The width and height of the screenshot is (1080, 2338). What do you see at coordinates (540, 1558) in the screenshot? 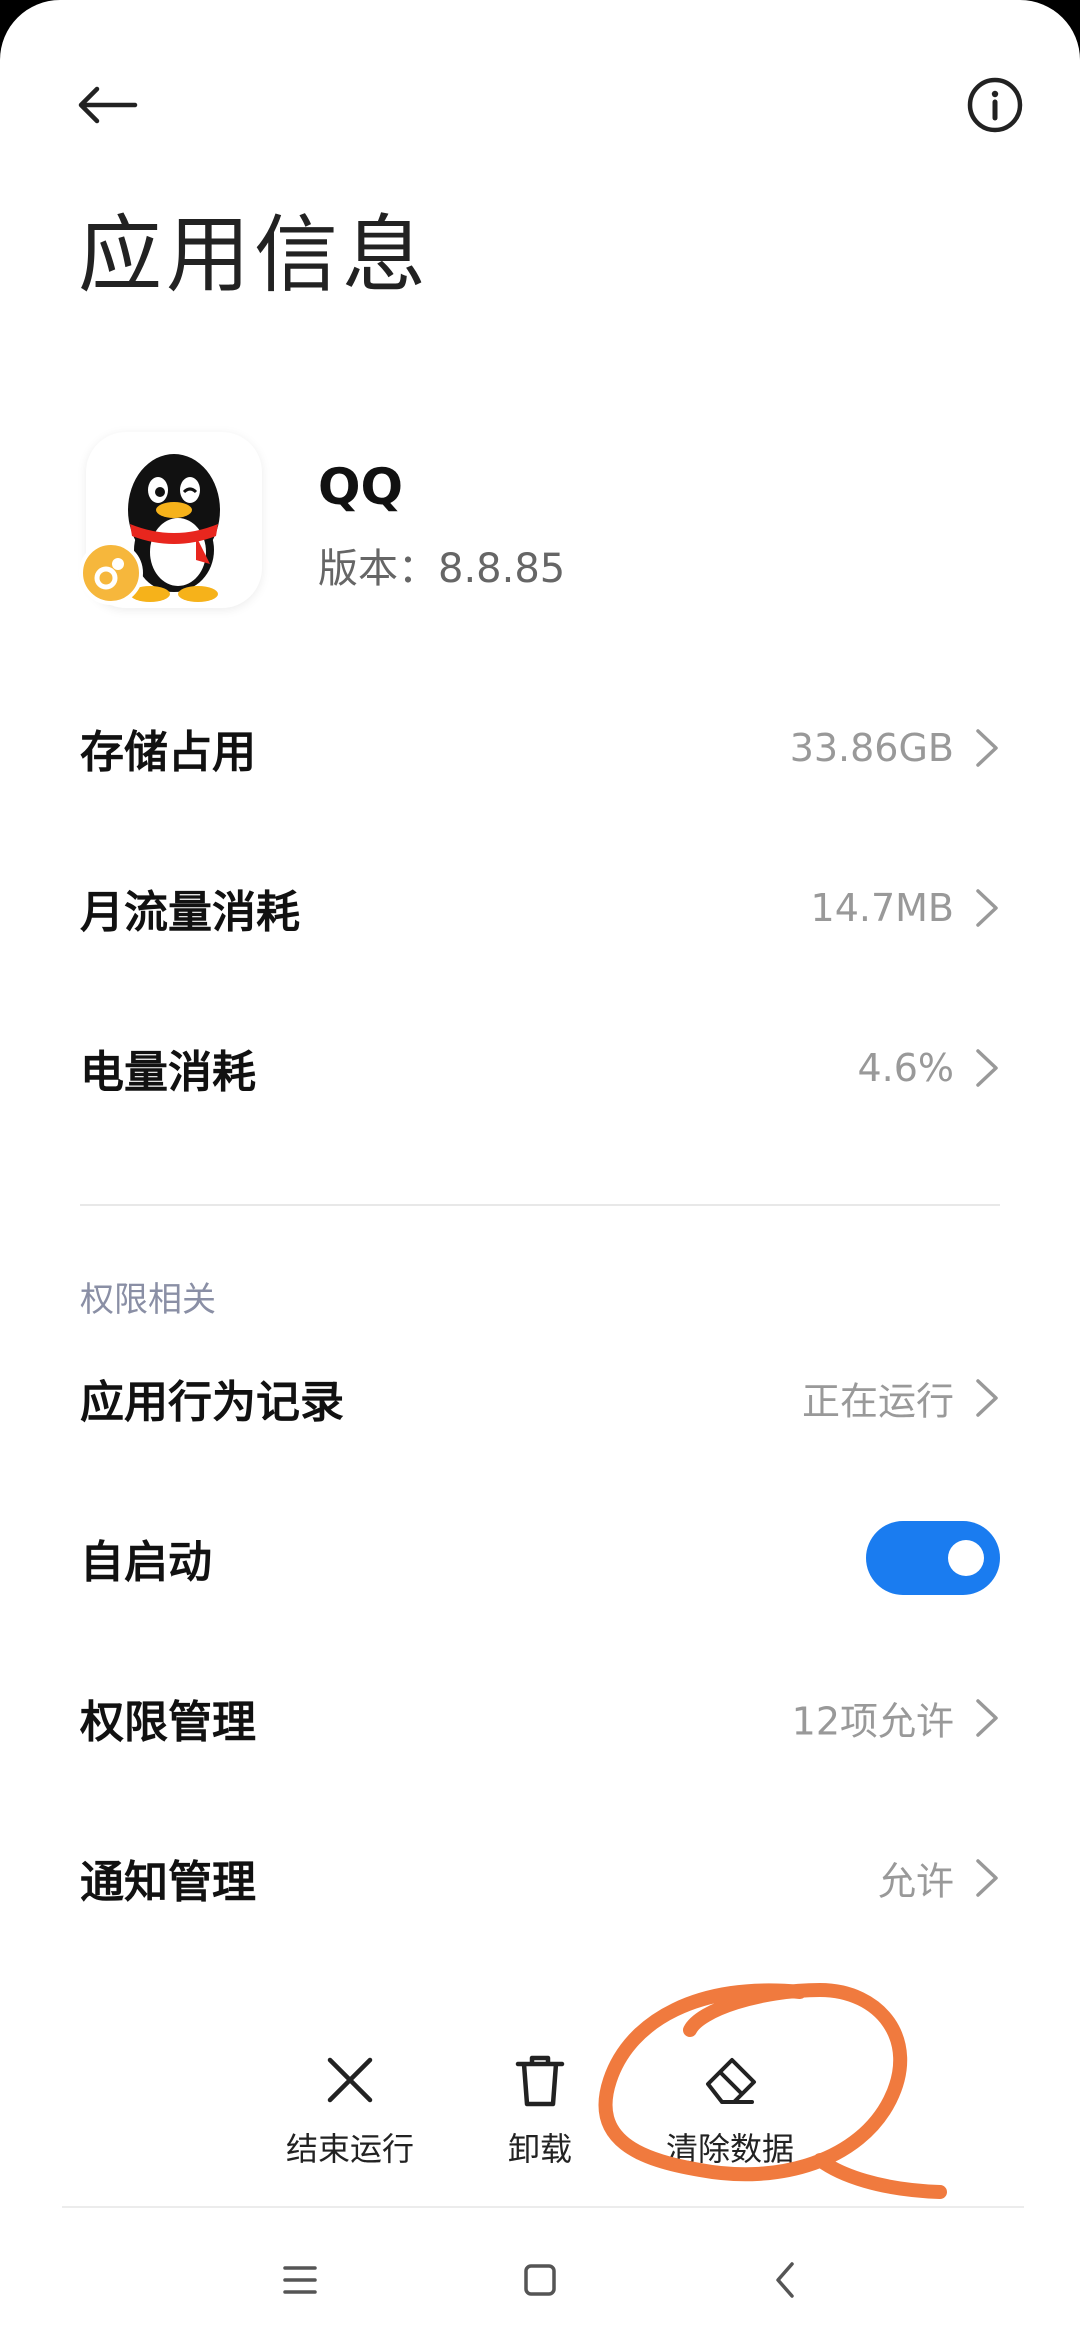
I see `autostart-row: 自启动` at bounding box center [540, 1558].